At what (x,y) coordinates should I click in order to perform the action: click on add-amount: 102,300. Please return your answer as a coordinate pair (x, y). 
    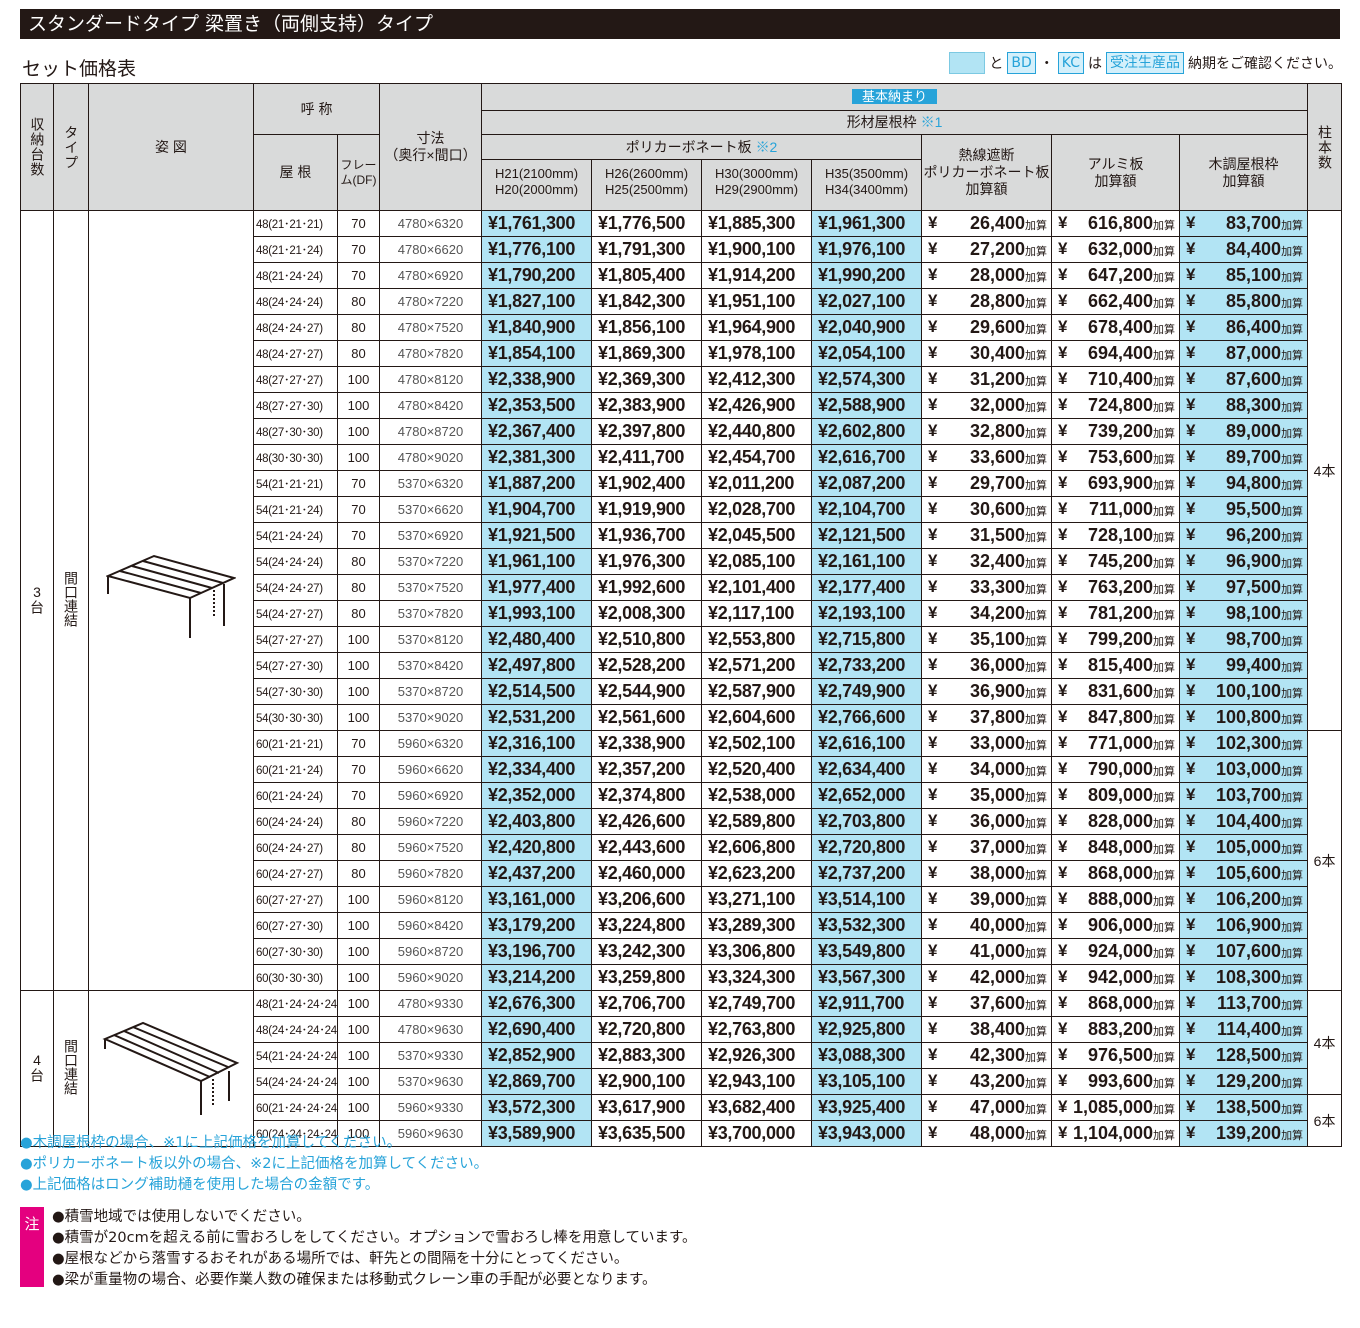
    Looking at the image, I should click on (1248, 743).